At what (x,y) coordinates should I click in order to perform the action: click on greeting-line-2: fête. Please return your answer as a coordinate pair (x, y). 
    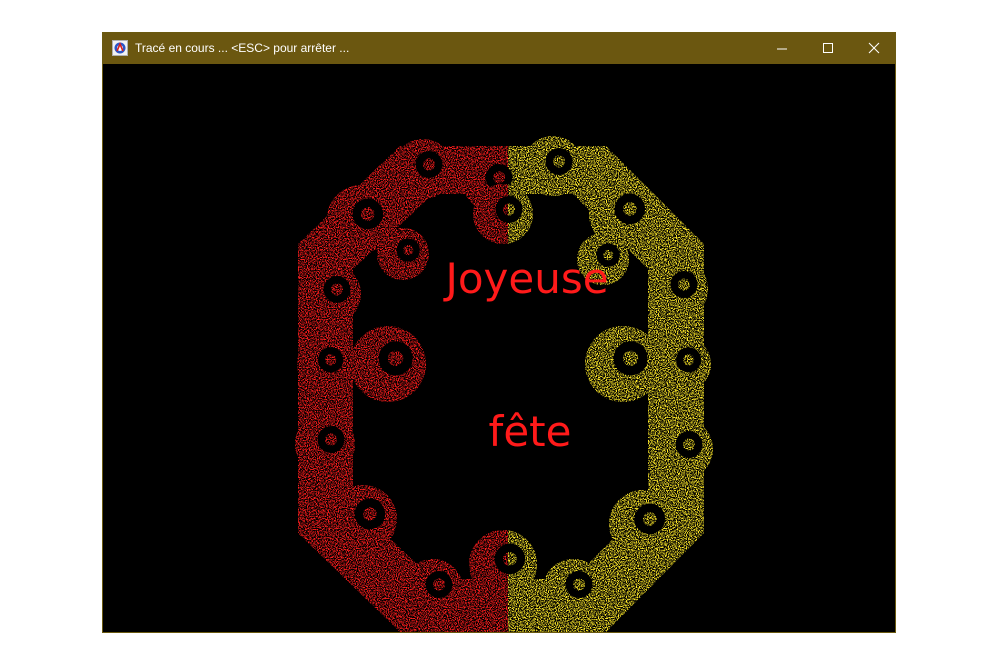
    Looking at the image, I should click on (530, 431).